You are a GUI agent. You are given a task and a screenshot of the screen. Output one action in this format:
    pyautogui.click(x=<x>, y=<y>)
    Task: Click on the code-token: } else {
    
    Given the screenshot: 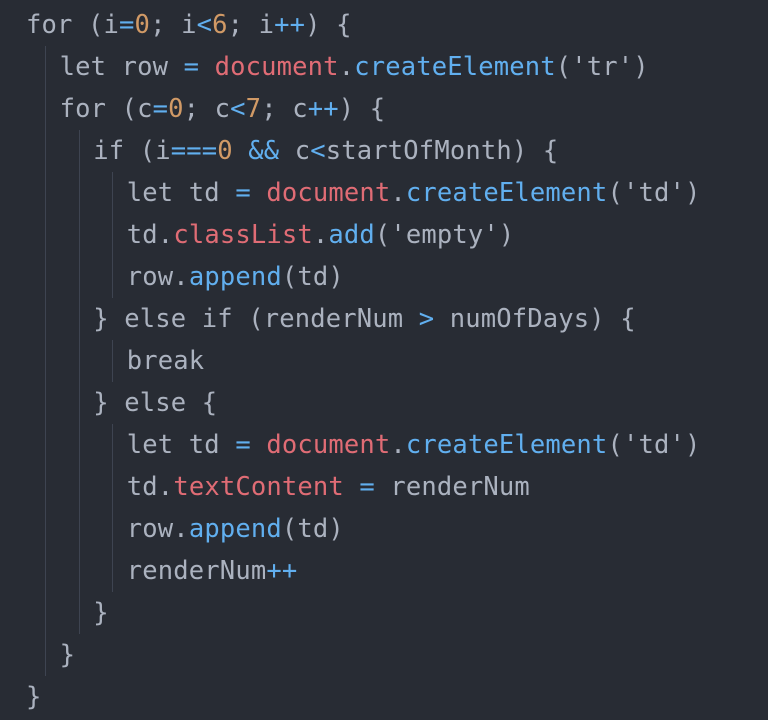 What is the action you would take?
    pyautogui.click(x=155, y=403)
    